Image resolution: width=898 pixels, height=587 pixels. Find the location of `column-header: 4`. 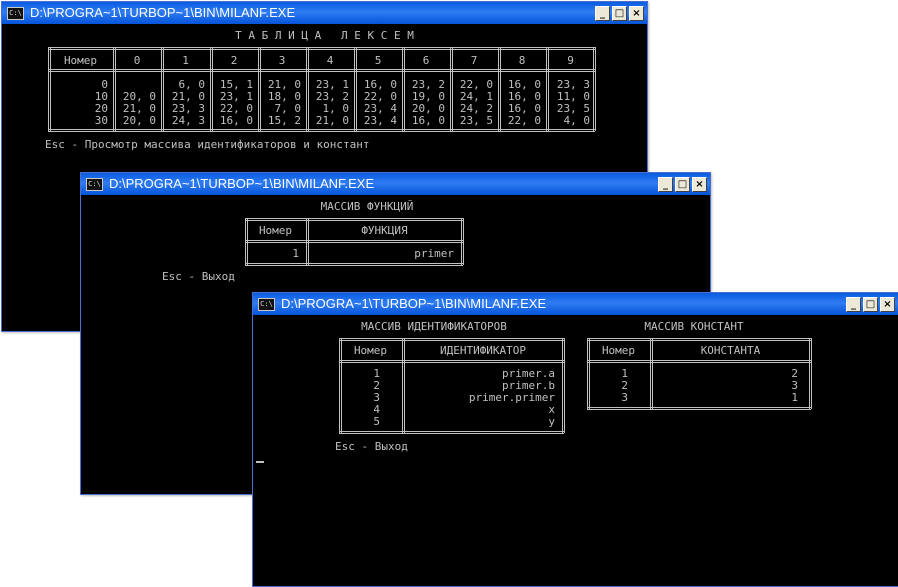

column-header: 4 is located at coordinates (330, 60).